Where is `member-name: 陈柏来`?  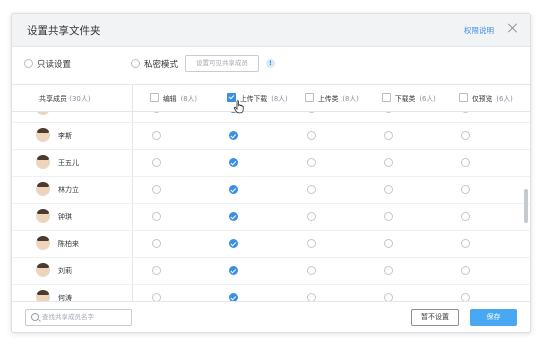 member-name: 陈柏来 is located at coordinates (68, 244).